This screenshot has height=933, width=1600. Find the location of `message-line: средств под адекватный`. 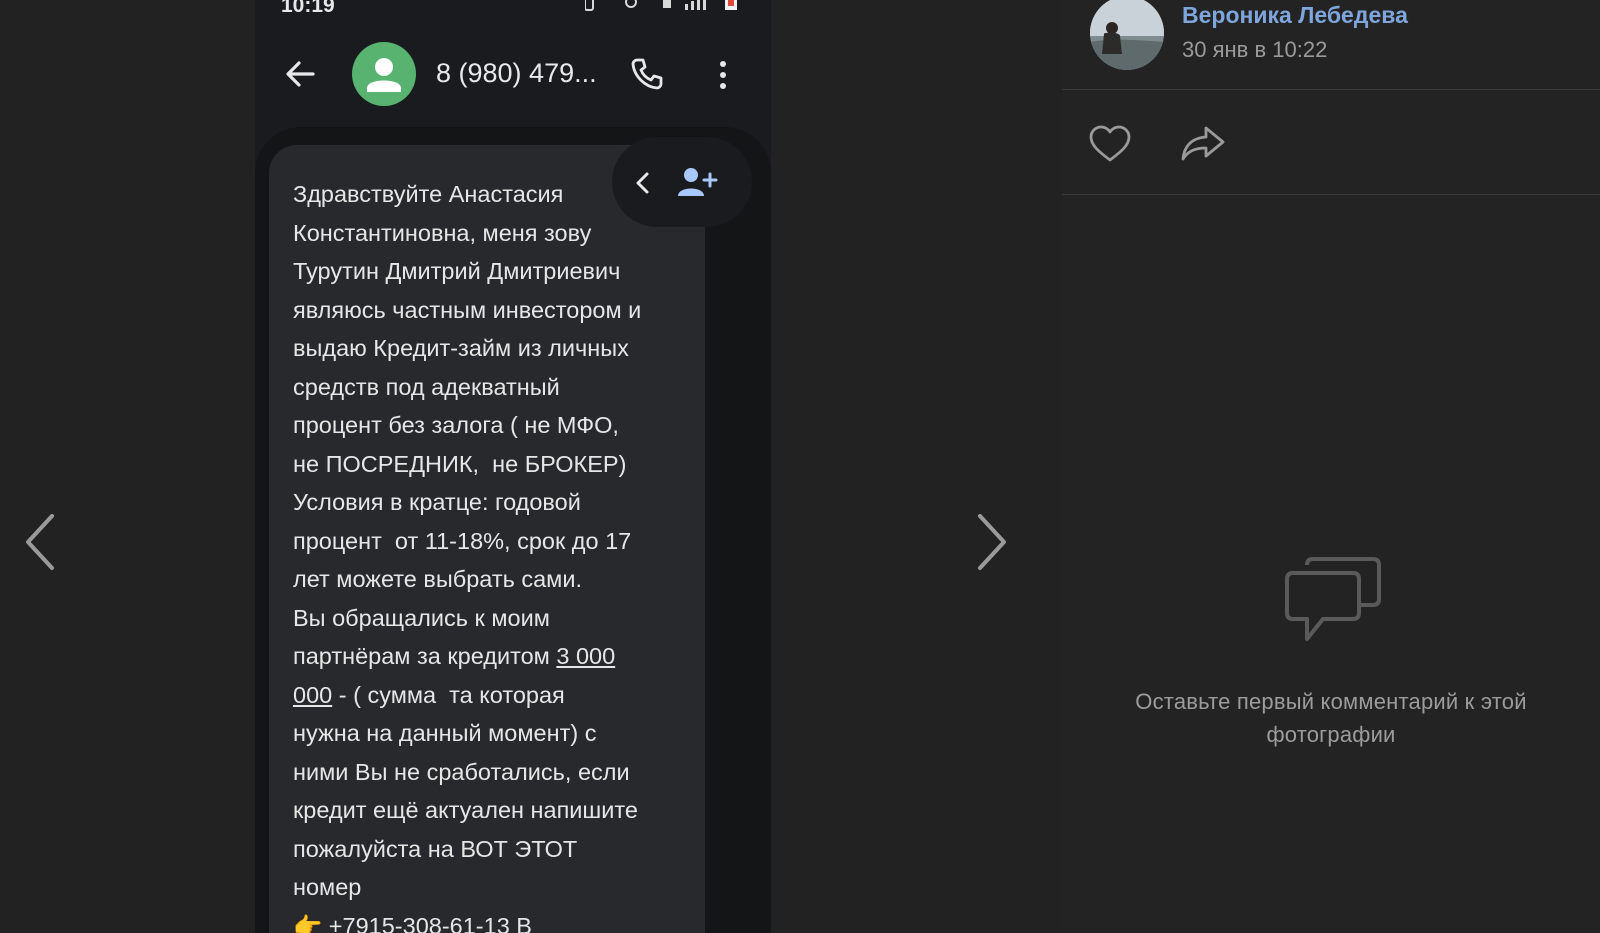

message-line: средств под адекватный is located at coordinates (426, 386).